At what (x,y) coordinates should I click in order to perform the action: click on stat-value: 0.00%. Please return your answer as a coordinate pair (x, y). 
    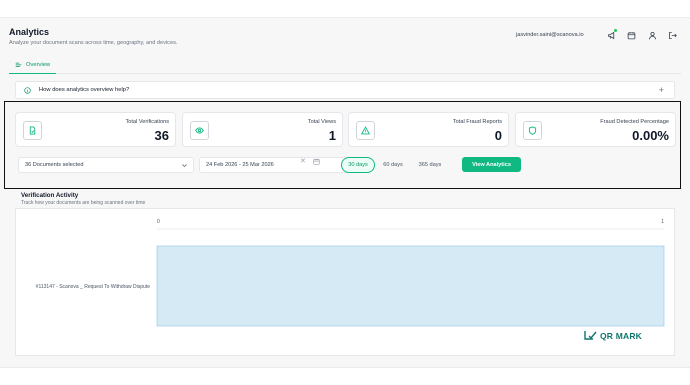
    Looking at the image, I should click on (650, 135).